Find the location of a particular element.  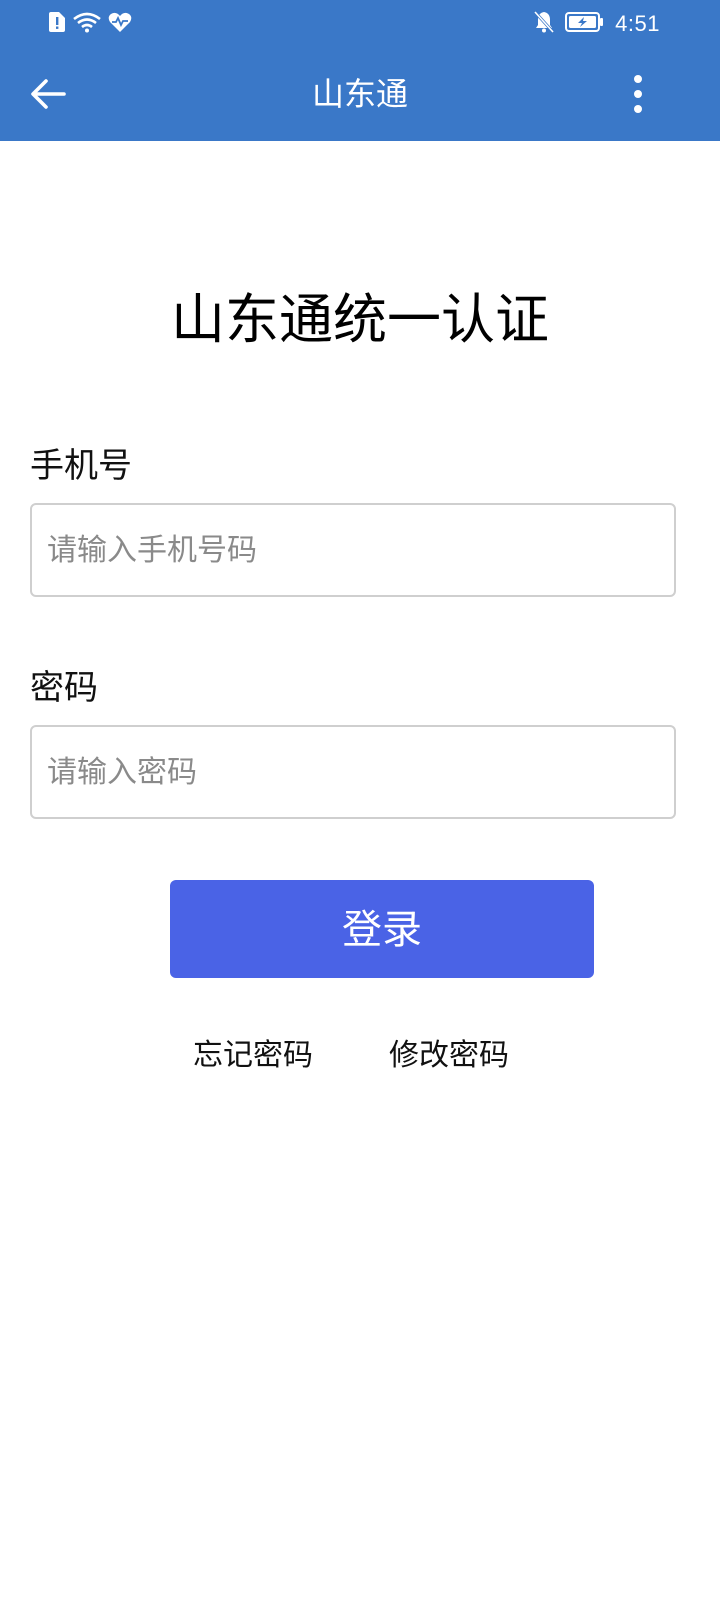

status-bar: 4:51 is located at coordinates (360, 24).